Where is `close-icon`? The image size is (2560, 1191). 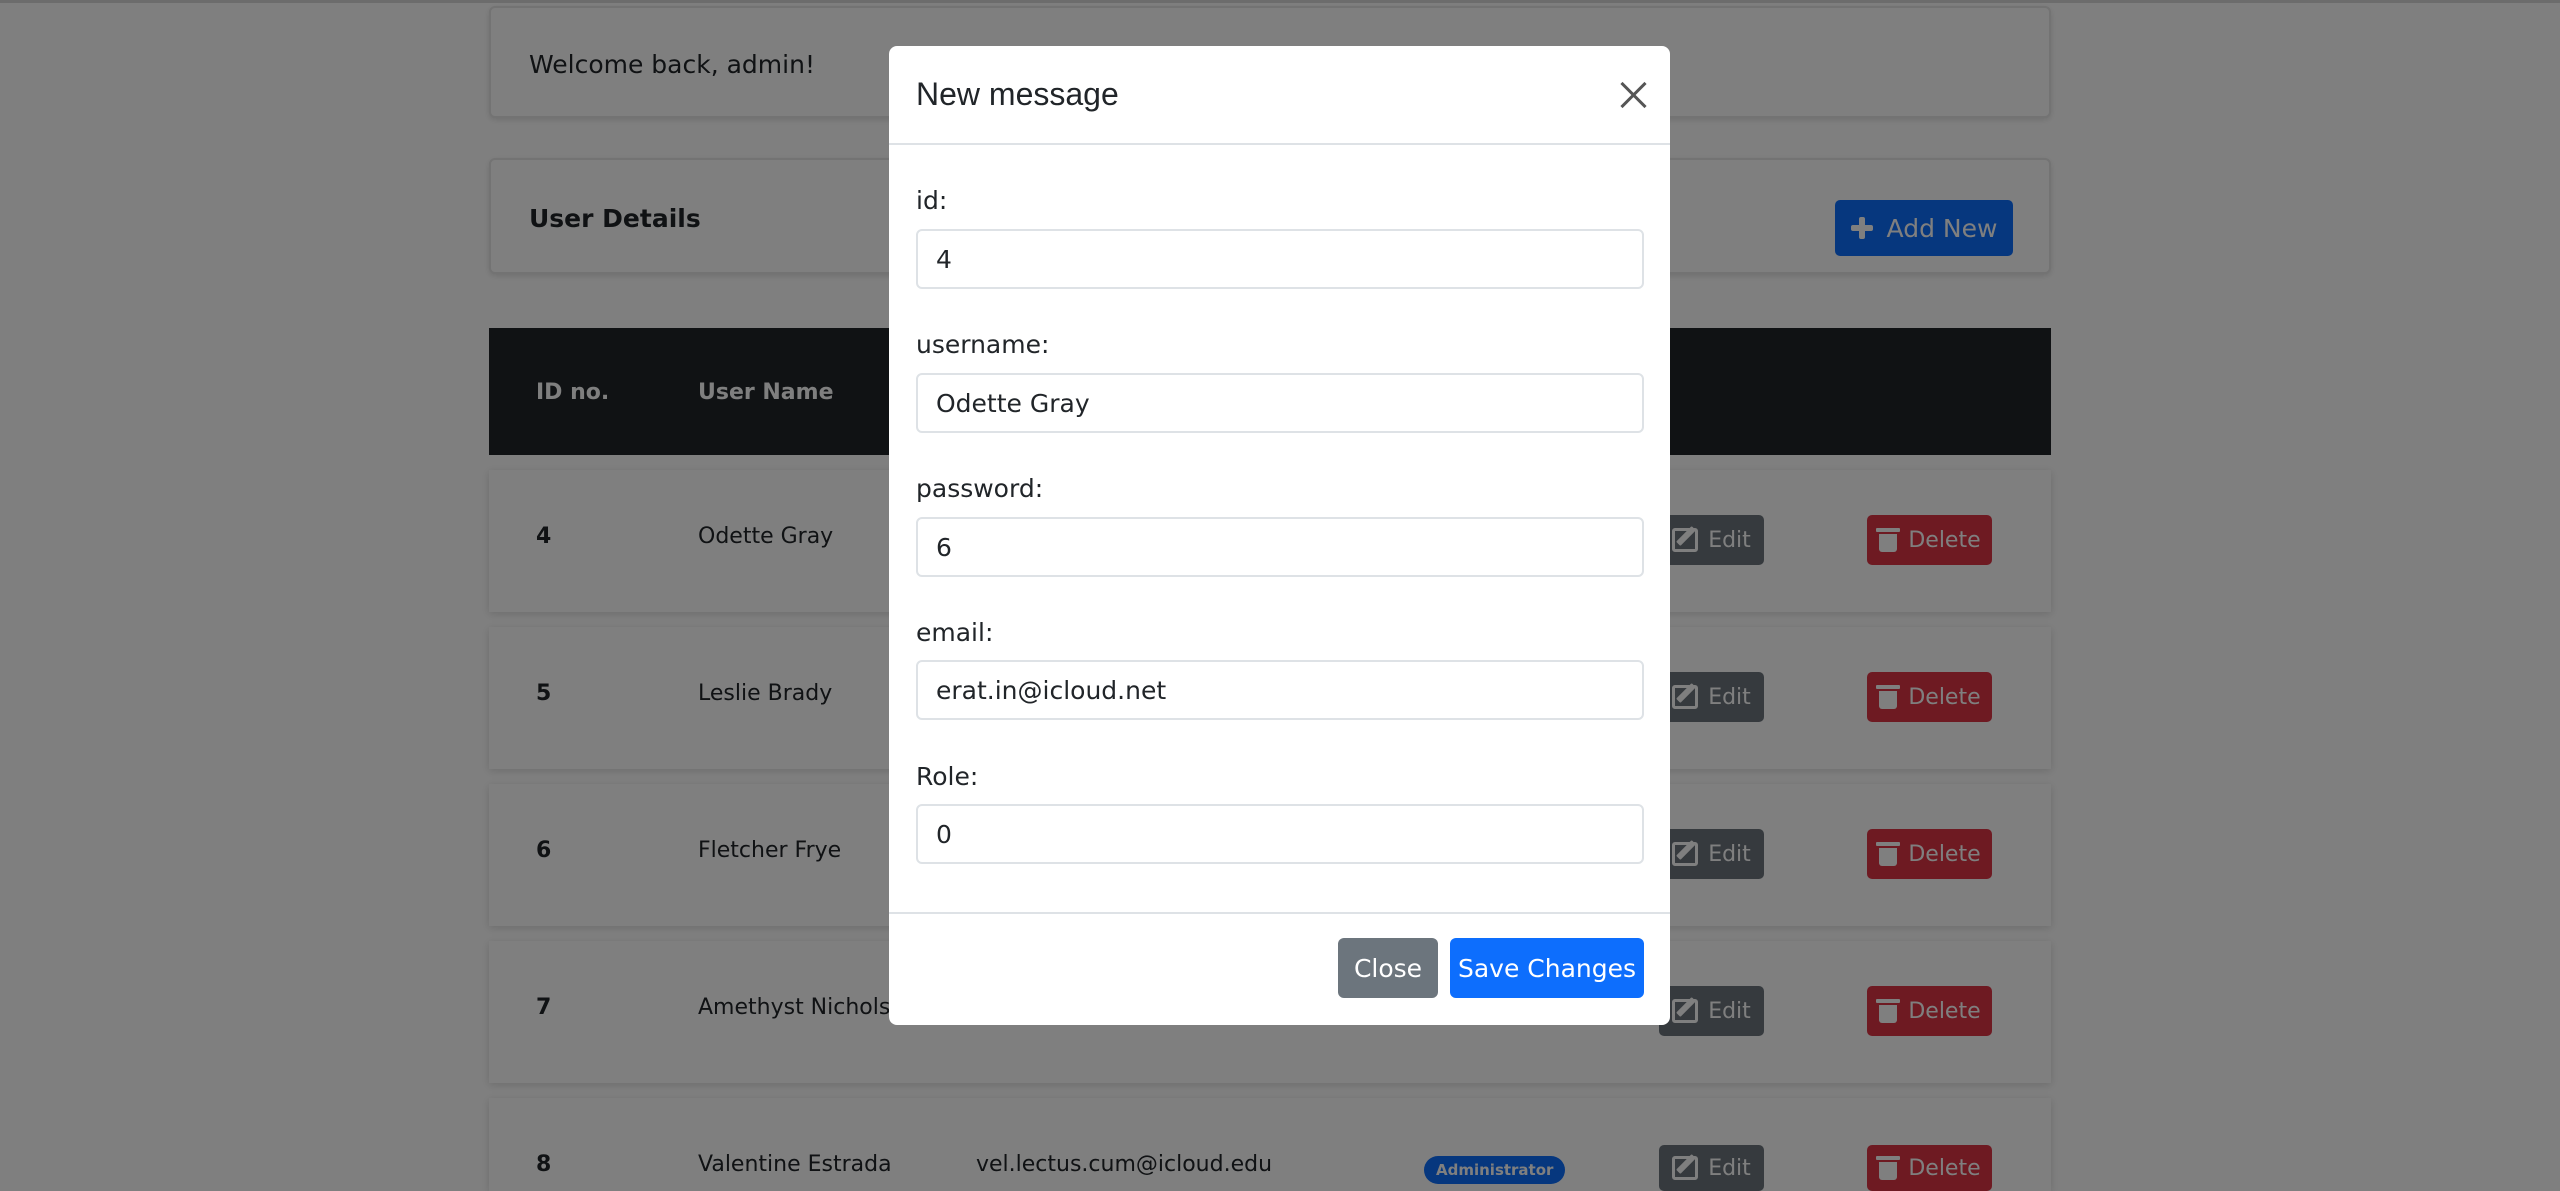
close-icon is located at coordinates (1633, 94).